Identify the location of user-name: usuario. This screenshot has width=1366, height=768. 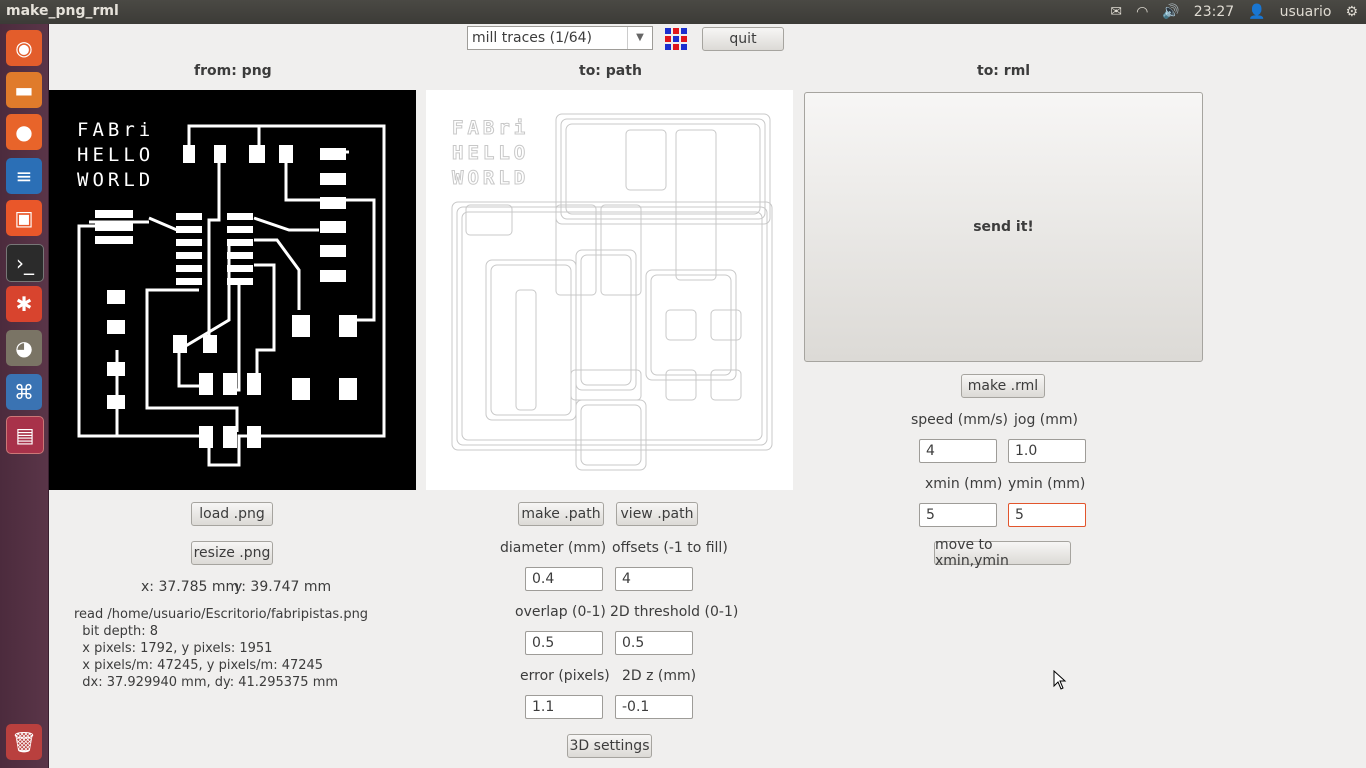
(1306, 12).